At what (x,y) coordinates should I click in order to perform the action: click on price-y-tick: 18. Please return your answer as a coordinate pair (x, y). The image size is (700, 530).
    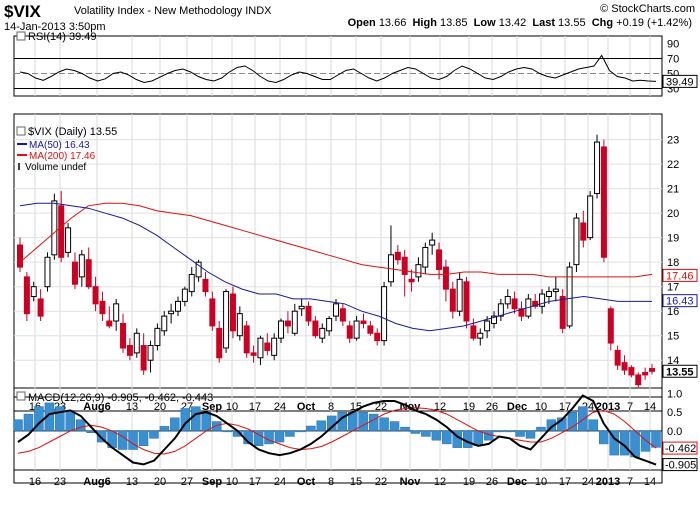
    Looking at the image, I should click on (673, 263).